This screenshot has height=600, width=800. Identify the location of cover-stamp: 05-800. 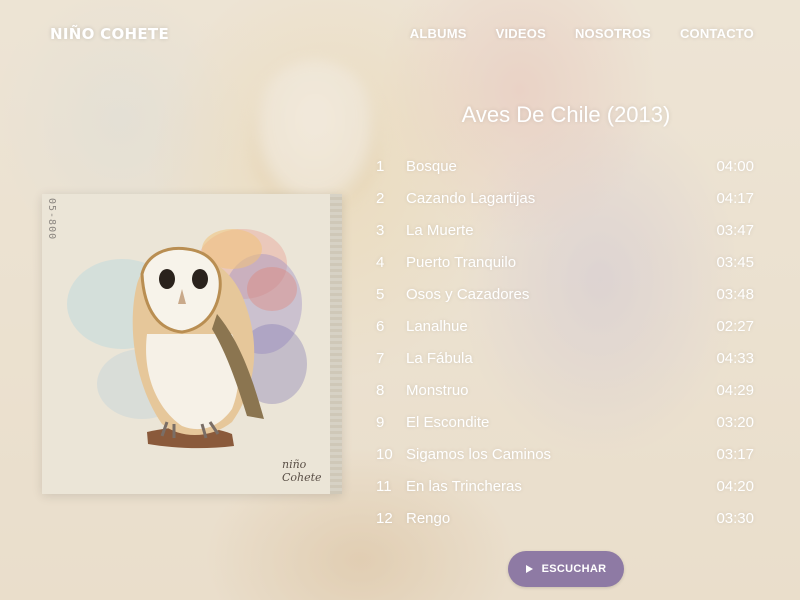
(51, 219).